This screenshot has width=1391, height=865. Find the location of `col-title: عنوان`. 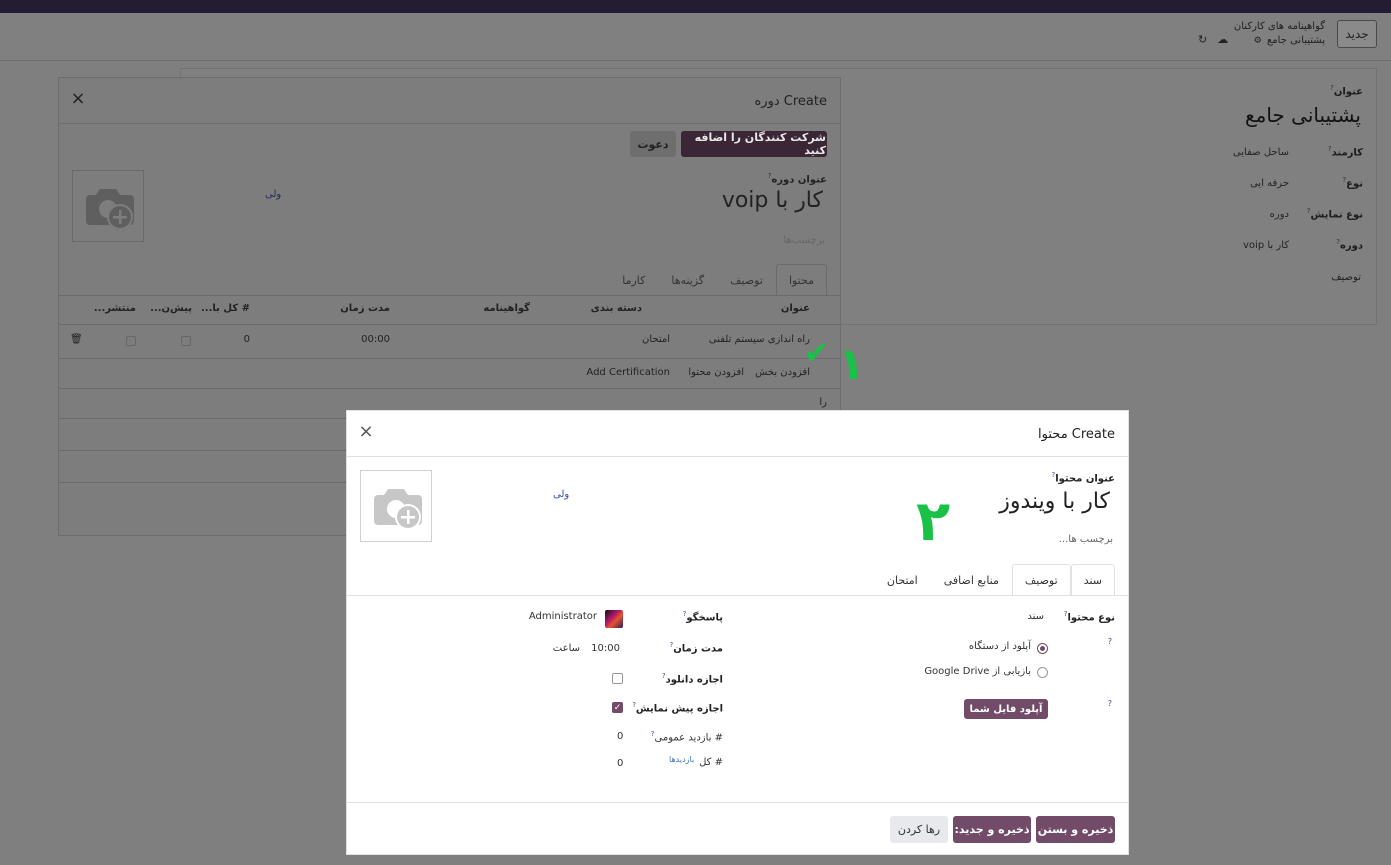

col-title: عنوان is located at coordinates (795, 308).